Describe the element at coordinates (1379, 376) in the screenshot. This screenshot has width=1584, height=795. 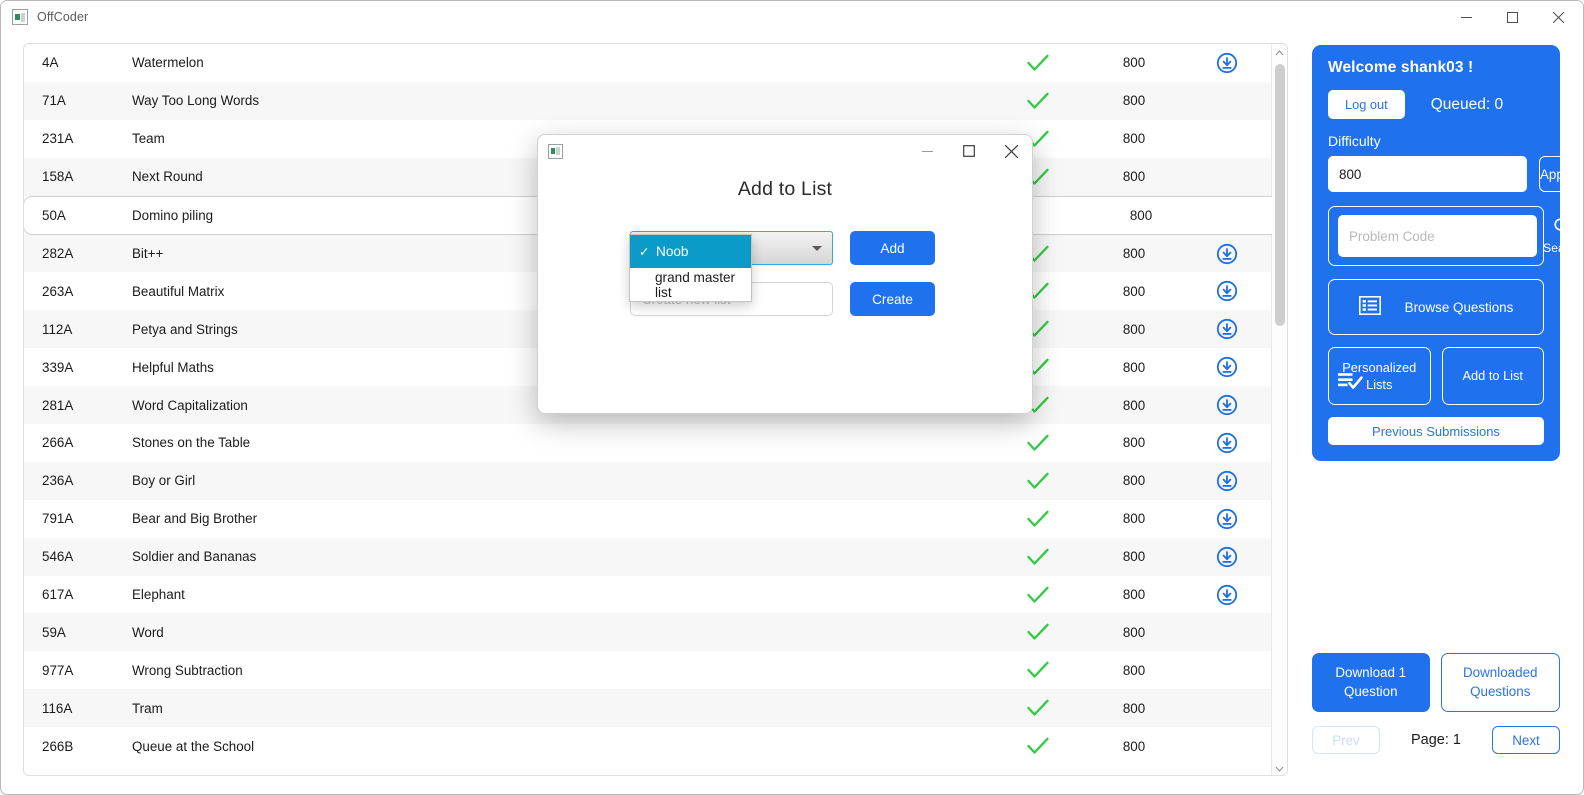
I see `personalized-lists-button: Personalized Lists` at that location.